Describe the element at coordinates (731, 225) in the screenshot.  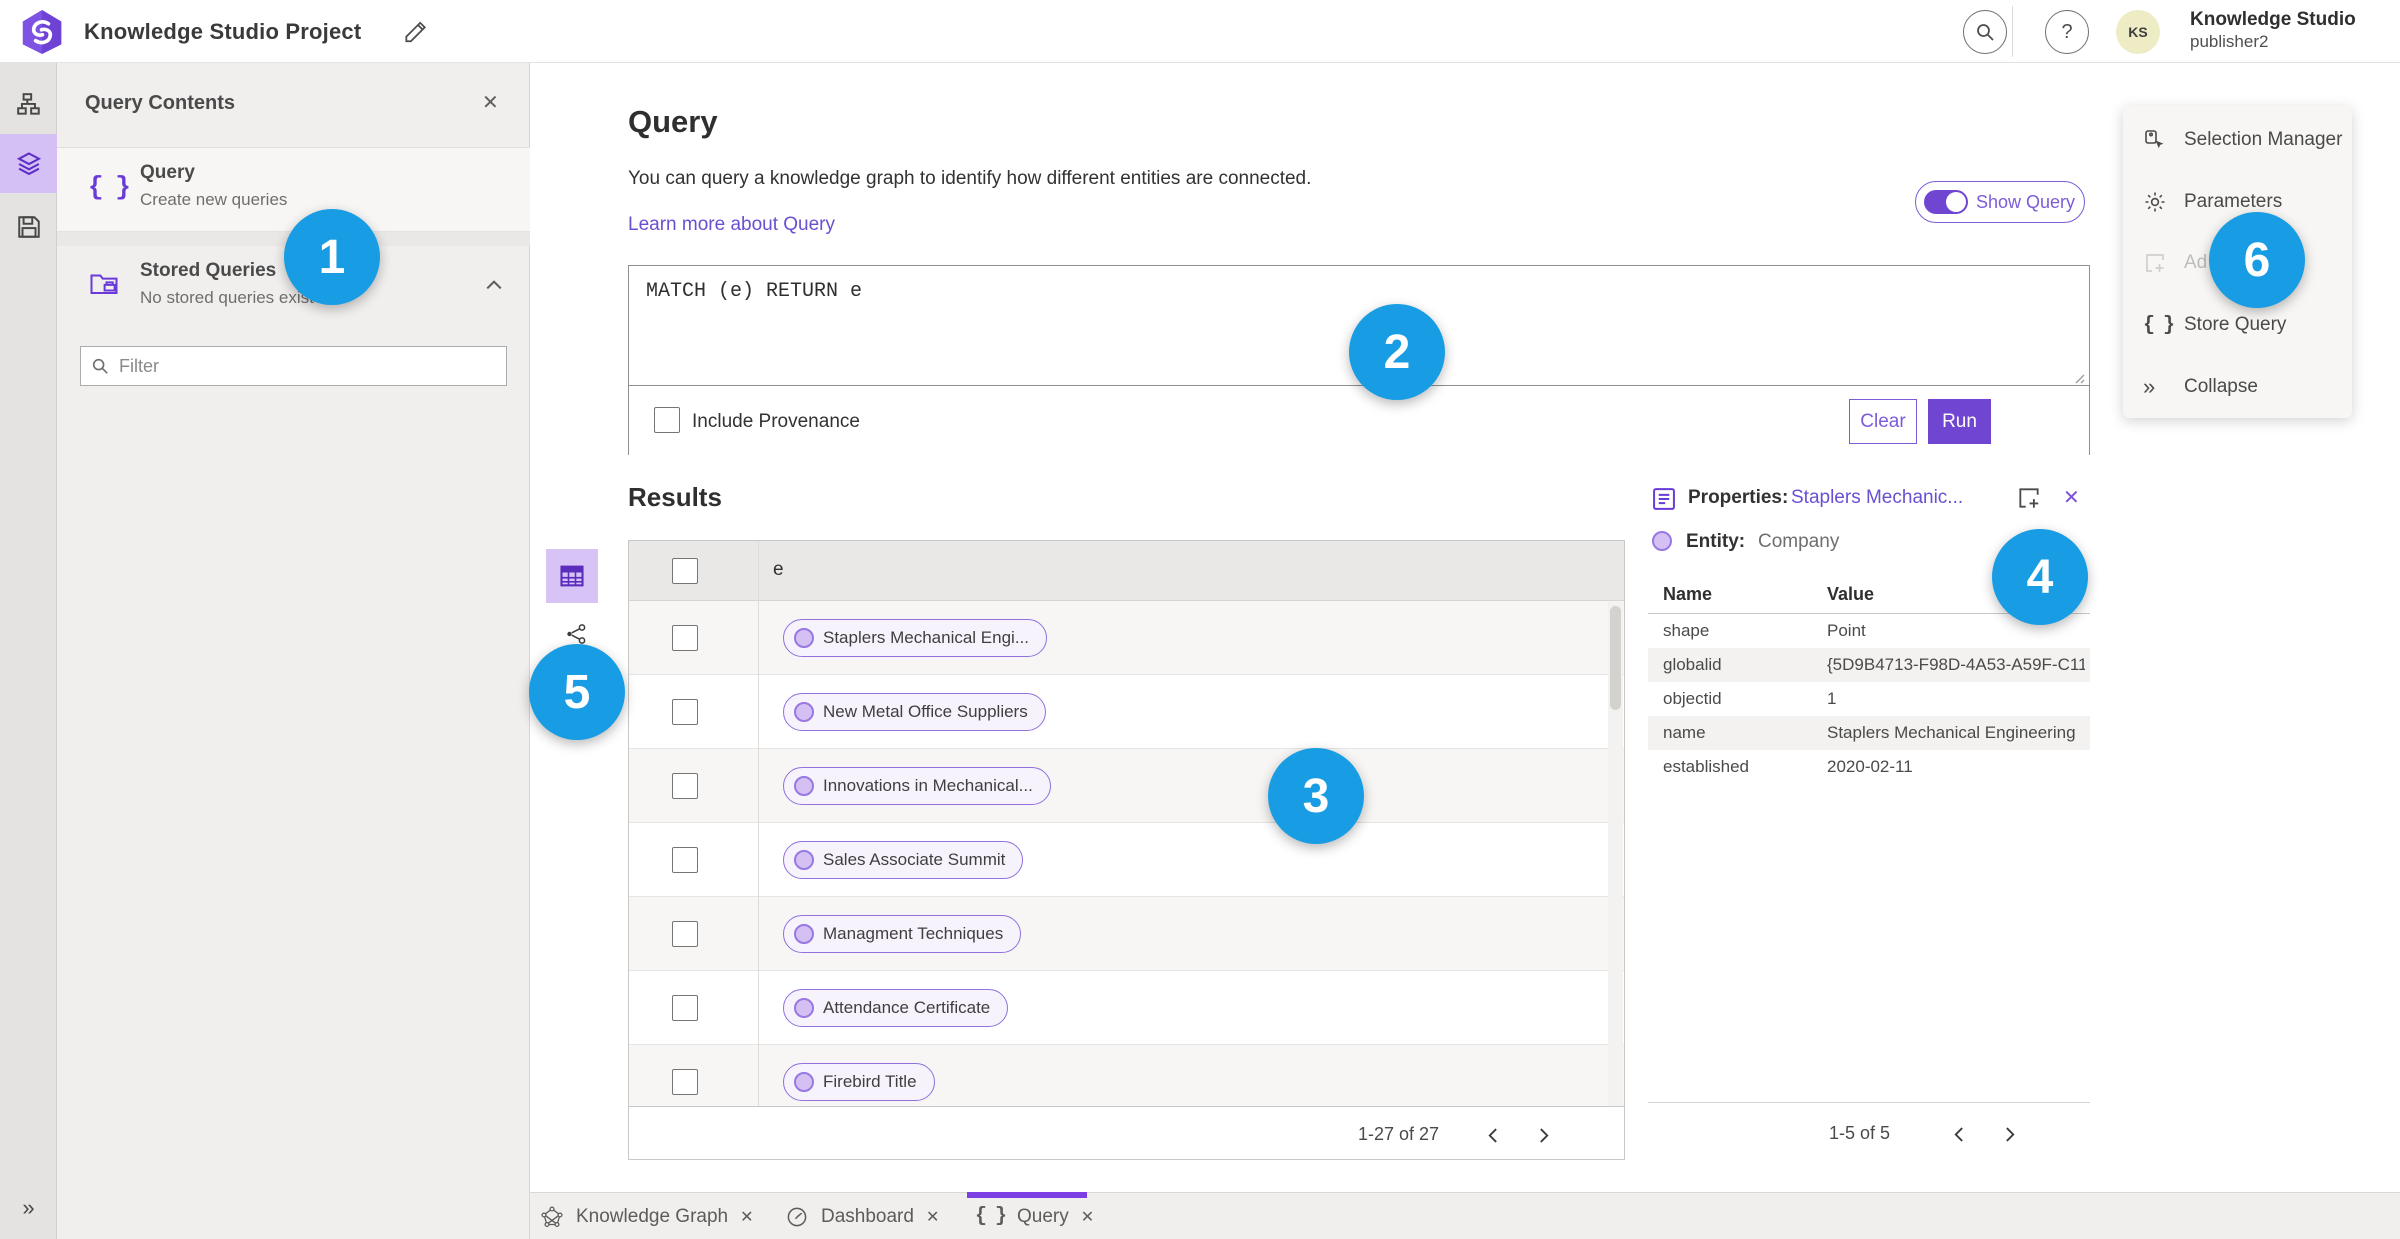
I see `learn-more-link: Learn more about Query` at that location.